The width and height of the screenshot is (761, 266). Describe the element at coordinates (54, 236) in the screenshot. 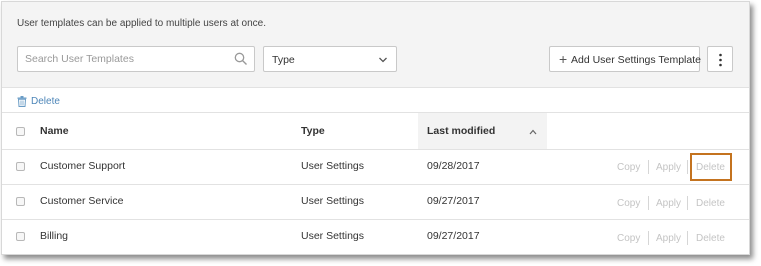

I see `template-name: Billing` at that location.